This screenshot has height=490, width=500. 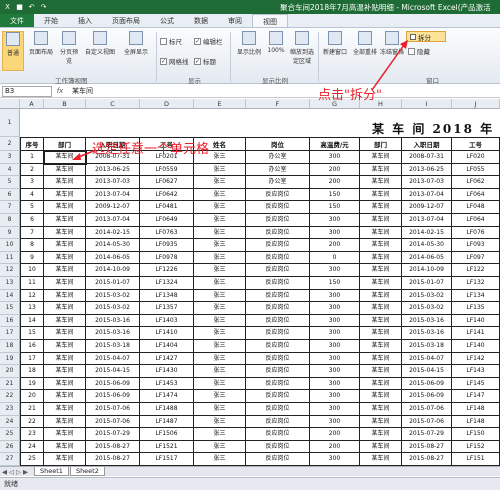 I want to click on table-cell: 7, so click(x=32, y=233).